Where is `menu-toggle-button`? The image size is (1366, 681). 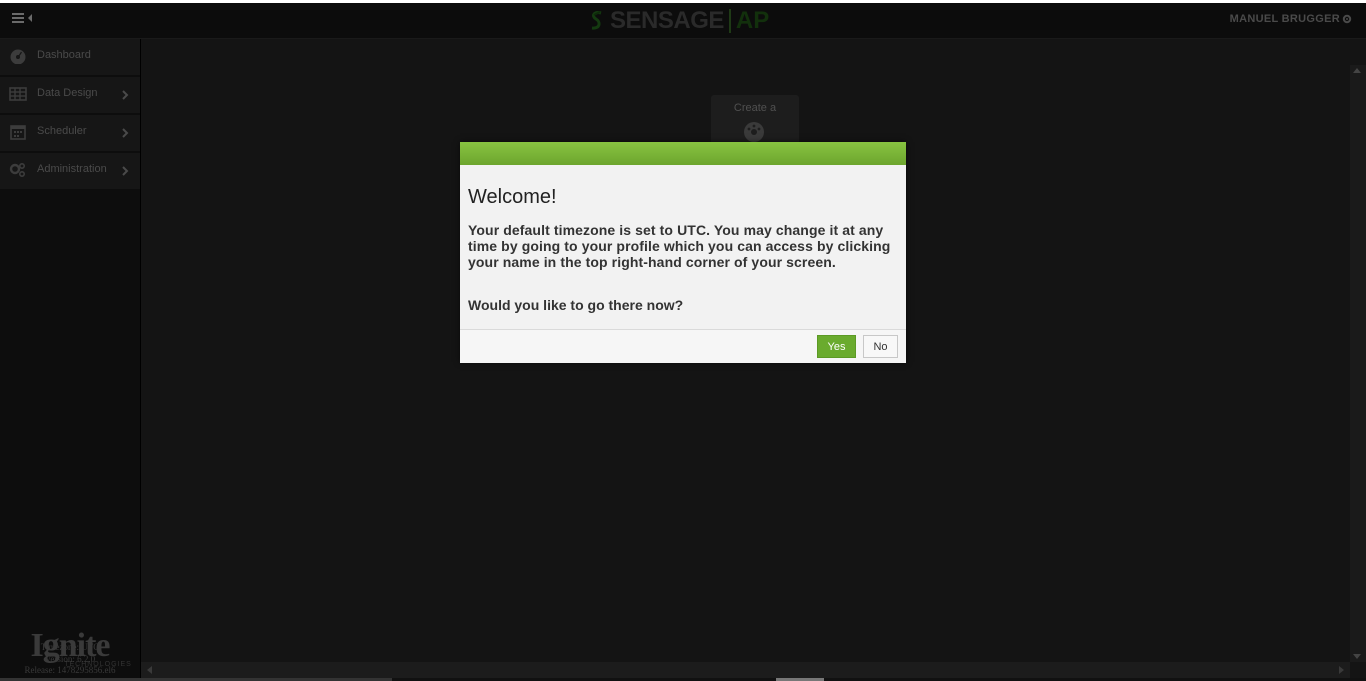 menu-toggle-button is located at coordinates (25, 19).